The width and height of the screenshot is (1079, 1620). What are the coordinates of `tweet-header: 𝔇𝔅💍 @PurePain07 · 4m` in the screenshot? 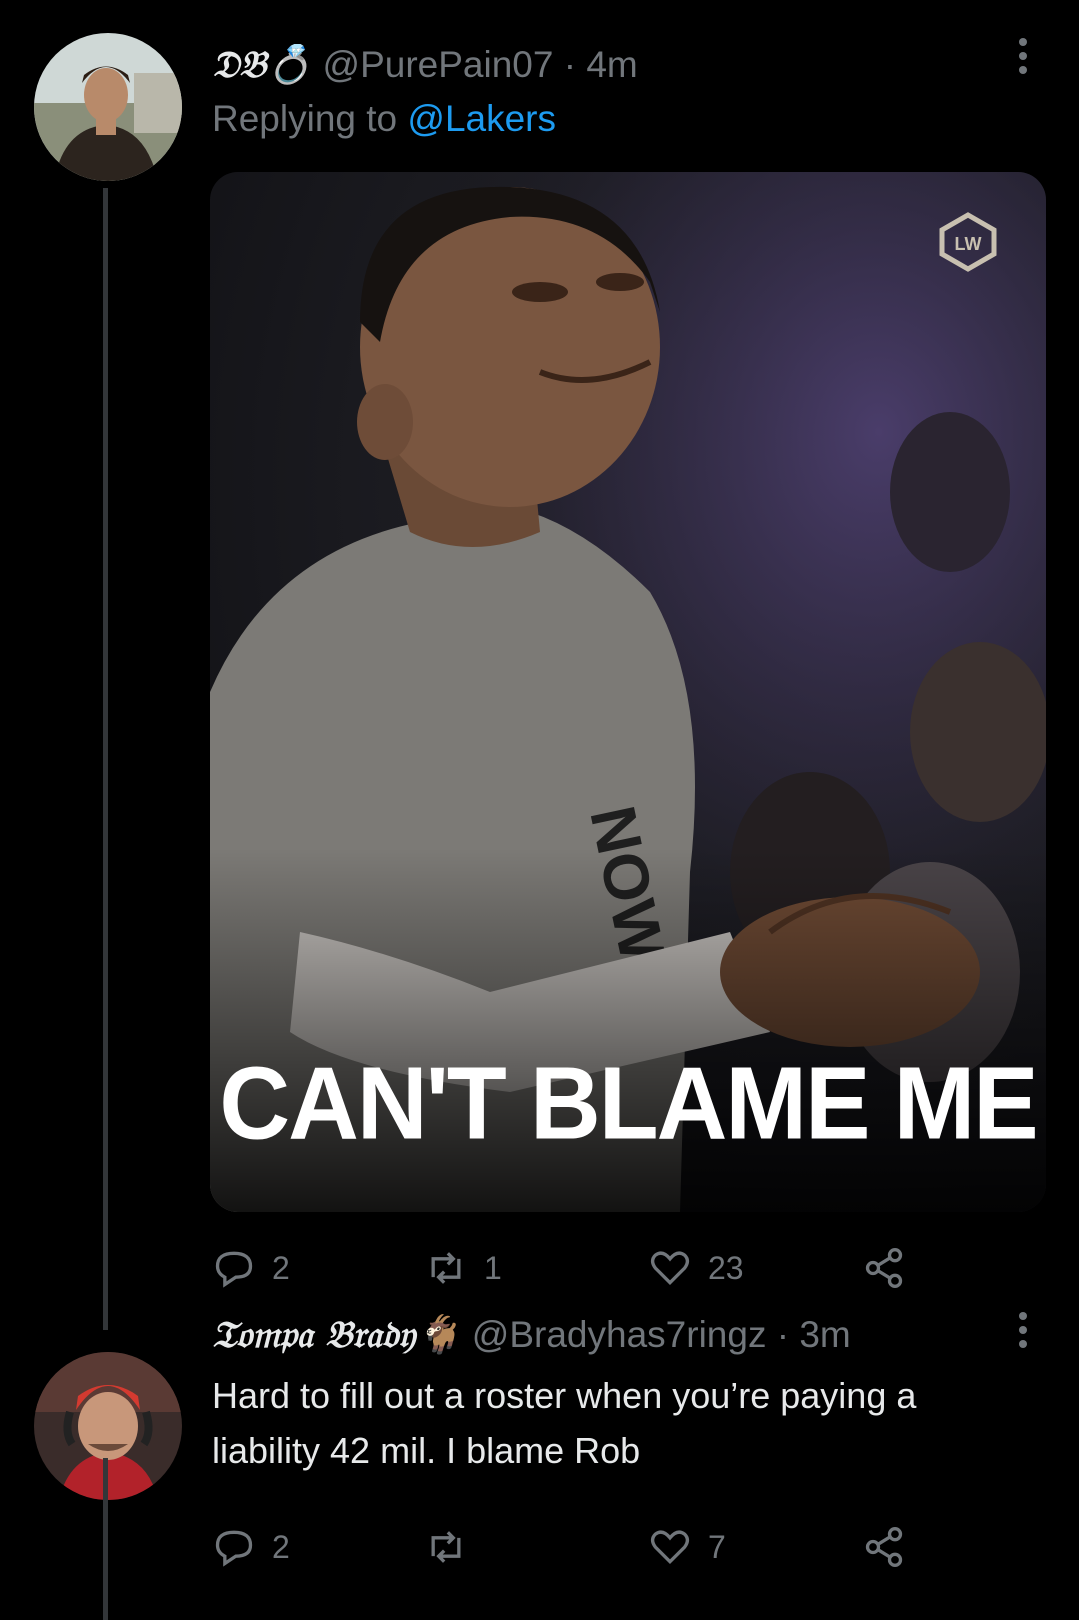 It's located at (425, 64).